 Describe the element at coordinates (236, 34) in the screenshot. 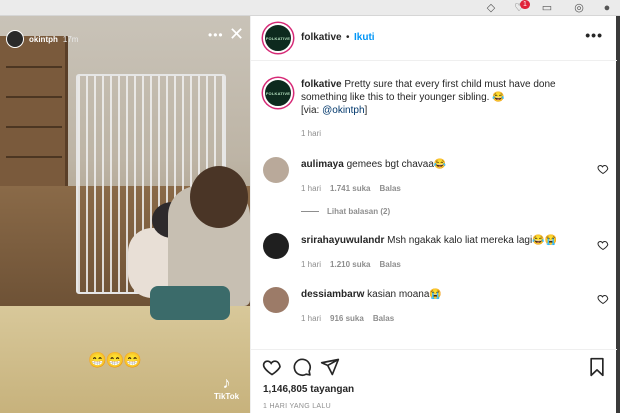

I see `close-icon: ✕` at that location.